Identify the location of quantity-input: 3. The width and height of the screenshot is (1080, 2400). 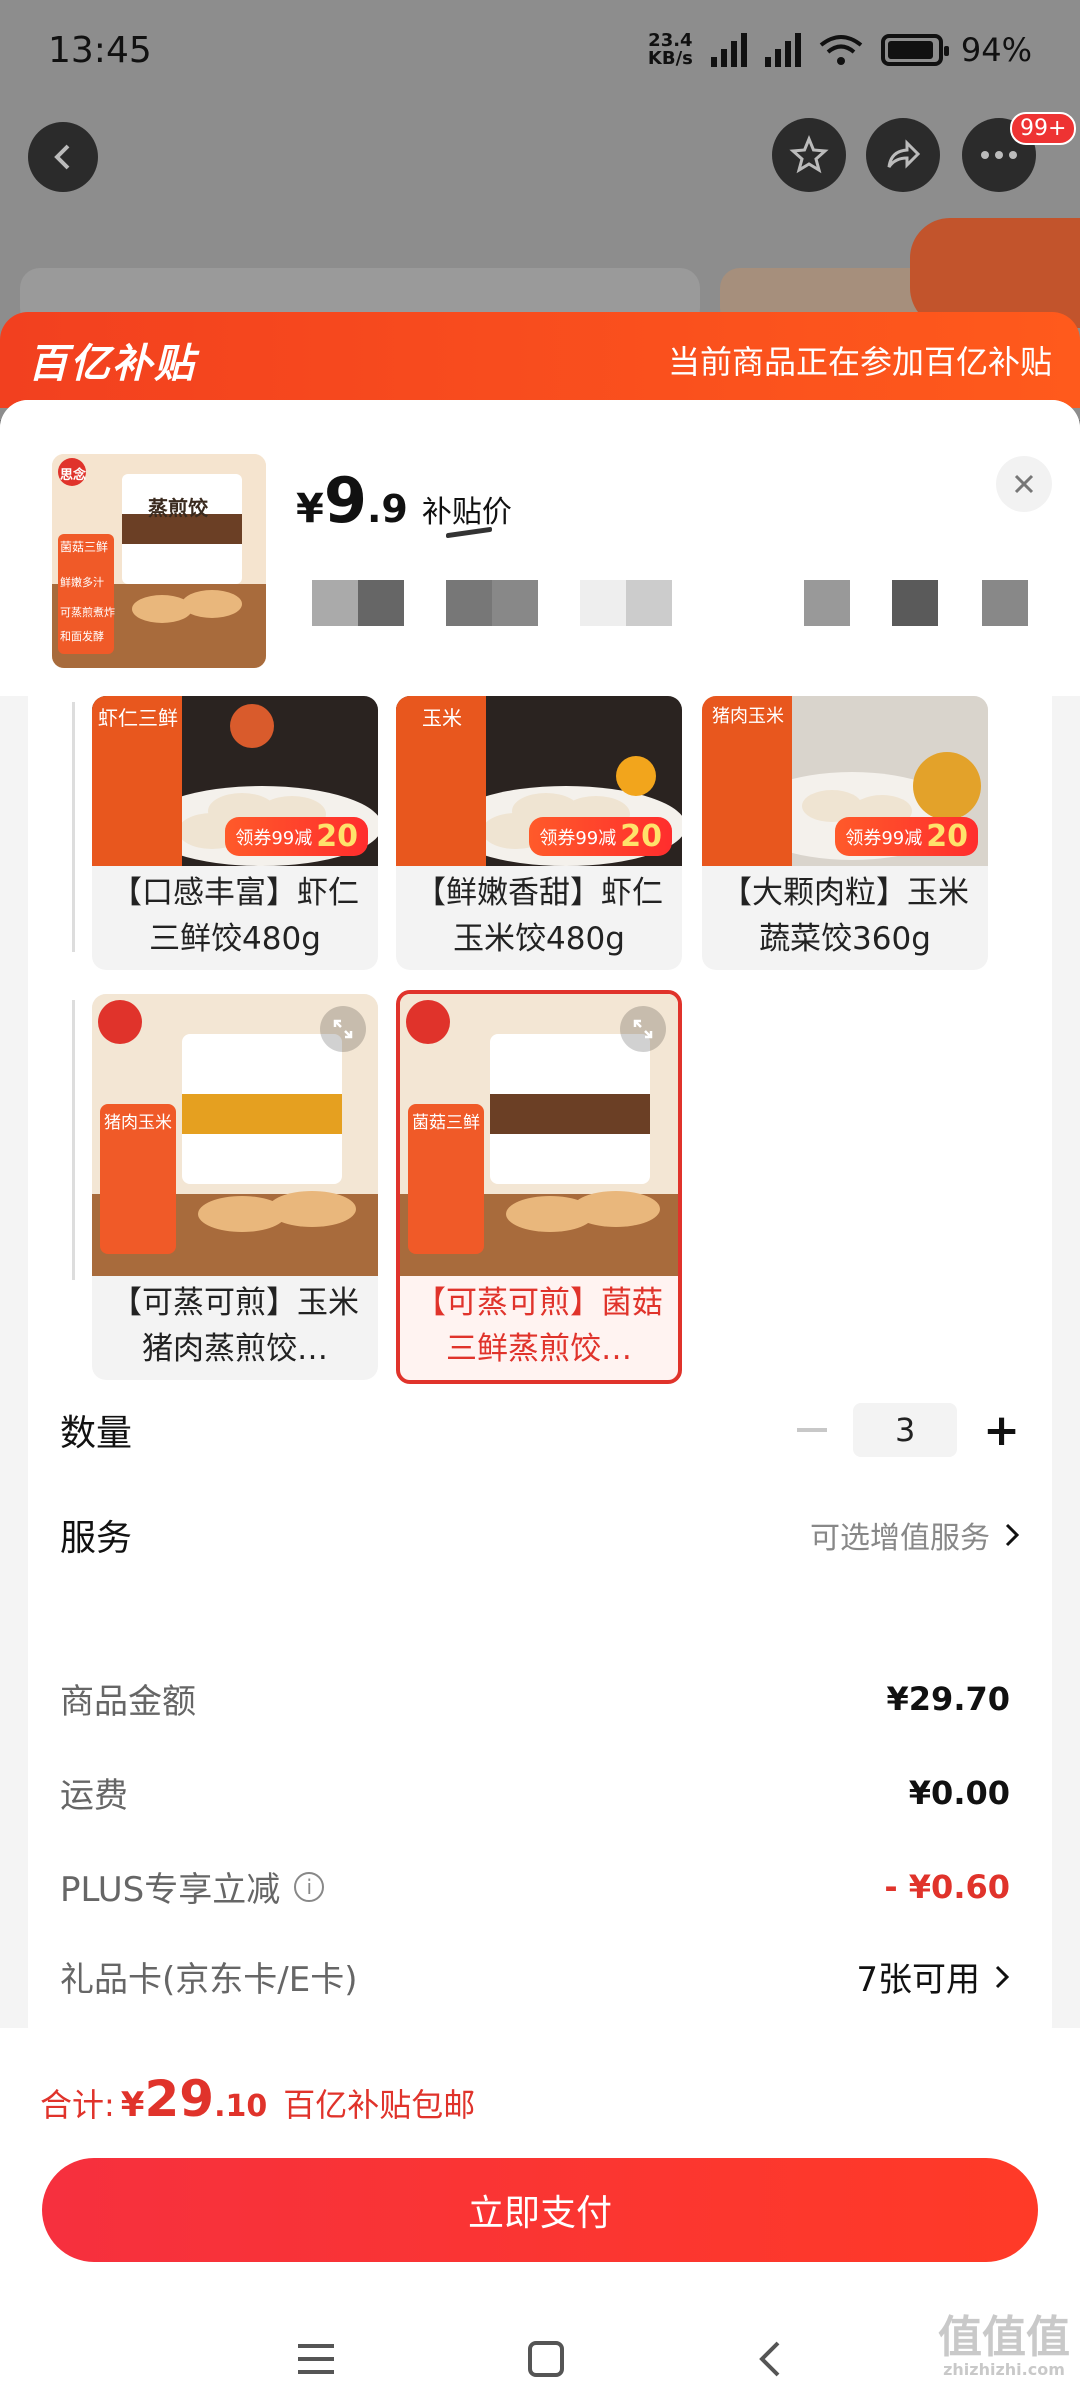
(905, 1430).